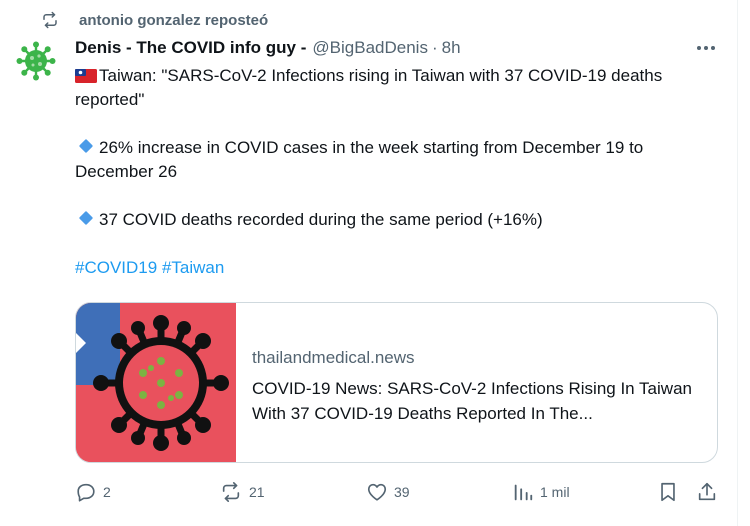 This screenshot has height=526, width=750. What do you see at coordinates (193, 267) in the screenshot?
I see `hashtag-link: #Taiwan` at bounding box center [193, 267].